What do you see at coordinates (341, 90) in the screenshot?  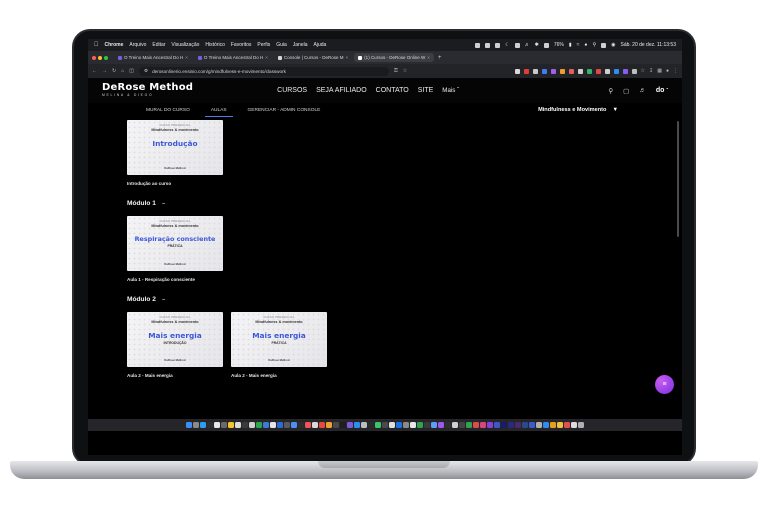 I see `nav-seja-afiliado: SEJA AFILIADO` at bounding box center [341, 90].